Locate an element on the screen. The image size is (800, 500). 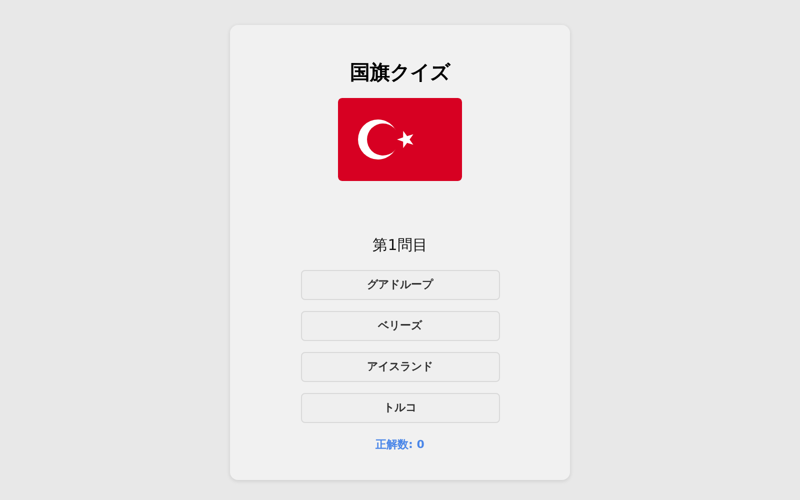
answer-option-button: ベリーズ is located at coordinates (400, 326).